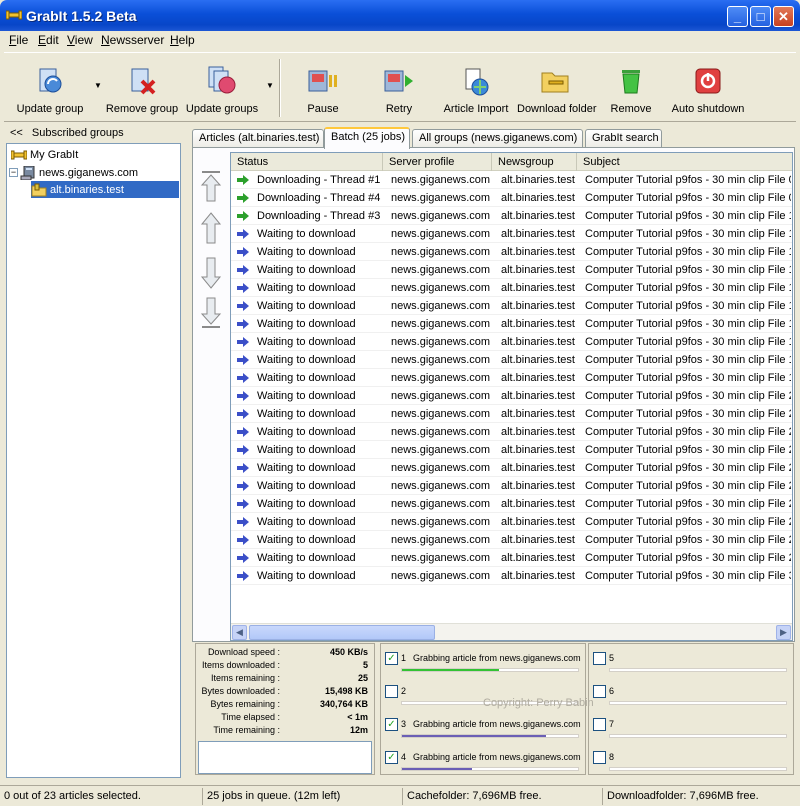 This screenshot has width=800, height=806. What do you see at coordinates (211, 186) in the screenshot?
I see `move-to-top-button` at bounding box center [211, 186].